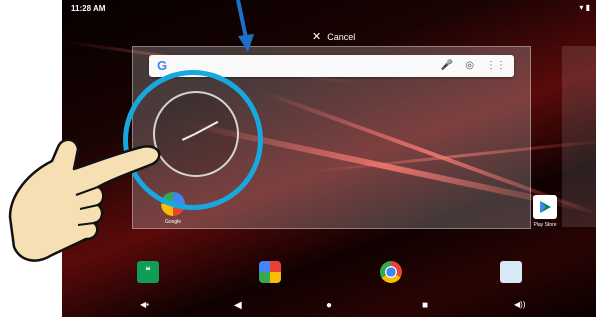 This screenshot has width=596, height=317. What do you see at coordinates (511, 272) in the screenshot?
I see `camera-icon` at bounding box center [511, 272].